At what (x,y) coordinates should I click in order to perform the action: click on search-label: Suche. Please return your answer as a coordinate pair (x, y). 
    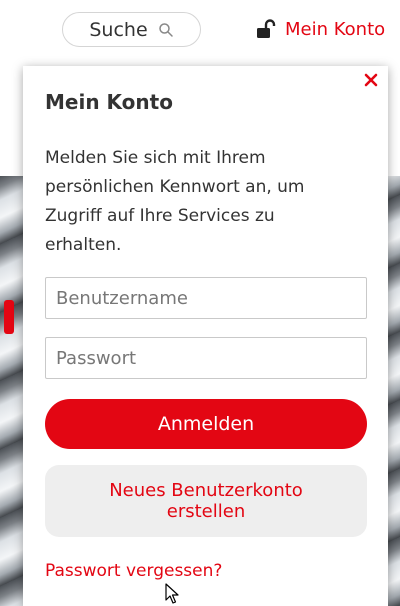
    Looking at the image, I should click on (118, 29).